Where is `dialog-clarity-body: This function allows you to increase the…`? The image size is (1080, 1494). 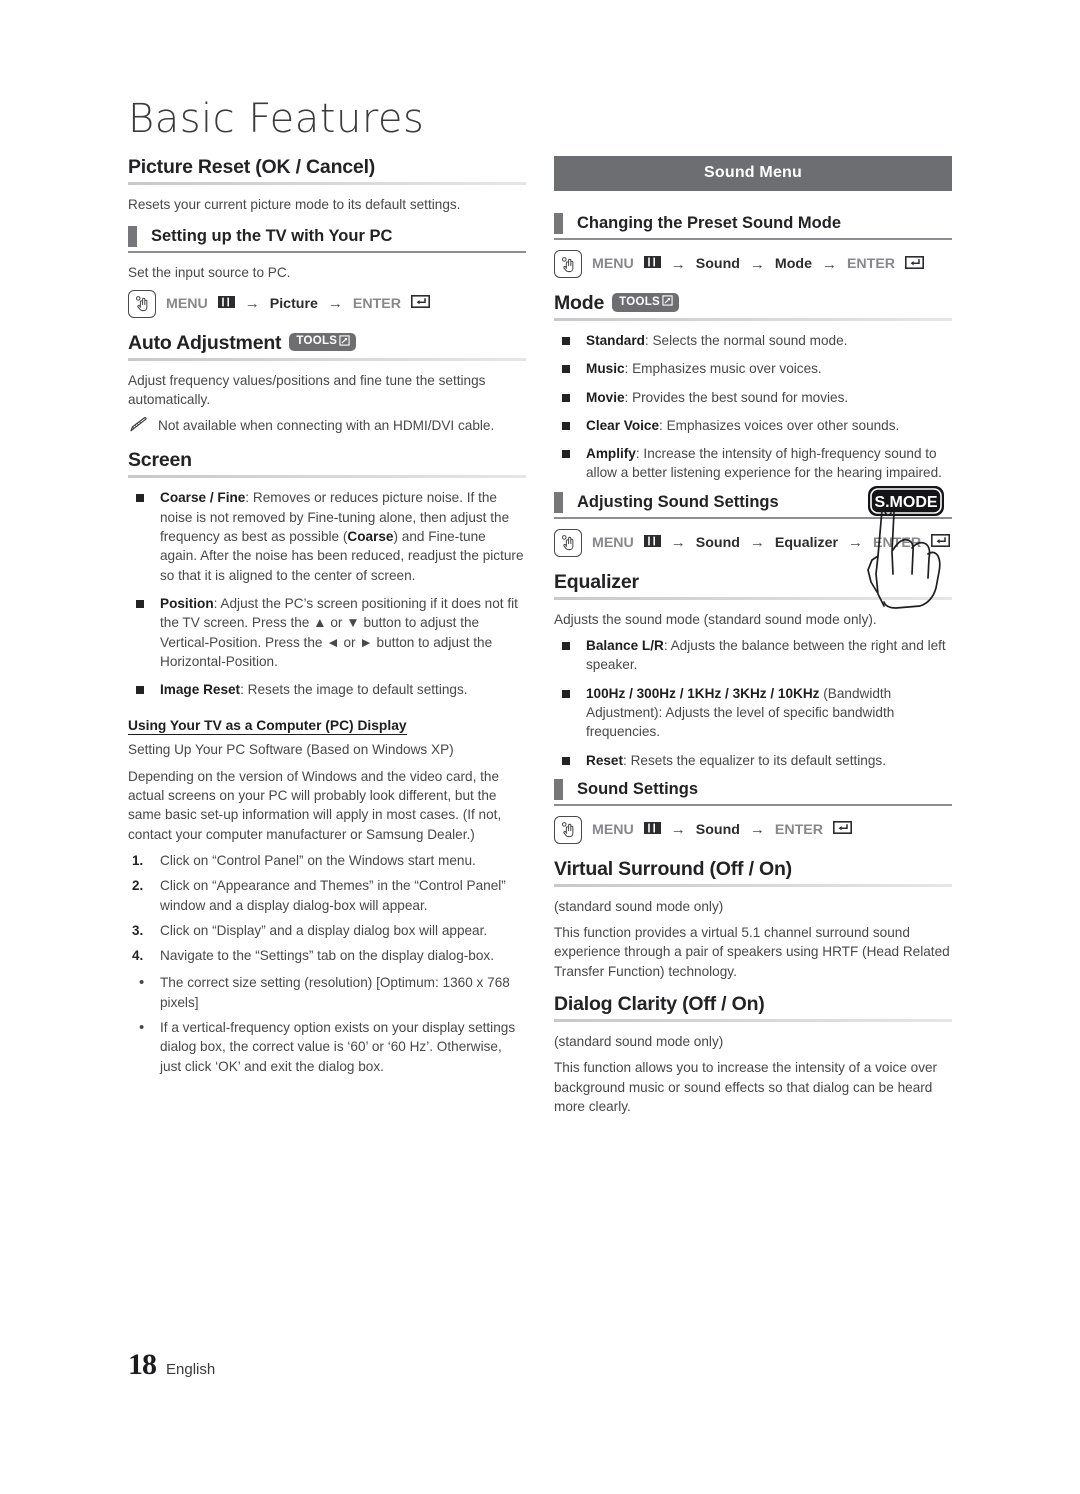 dialog-clarity-body: This function allows you to increase the… is located at coordinates (746, 1087).